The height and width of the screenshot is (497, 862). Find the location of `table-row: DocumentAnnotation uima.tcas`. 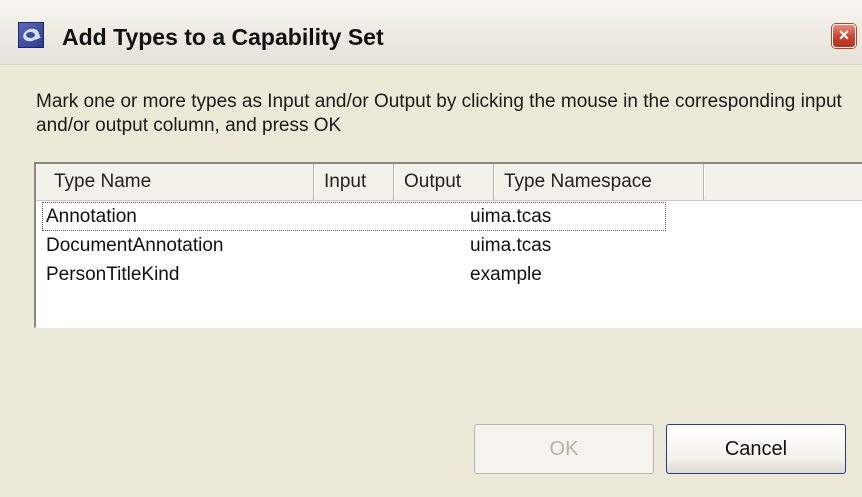

table-row: DocumentAnnotation uima.tcas is located at coordinates (449, 245).